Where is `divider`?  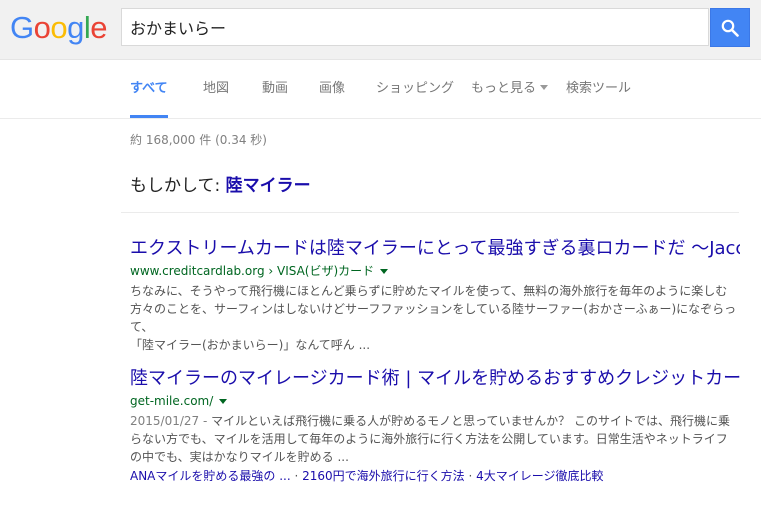 divider is located at coordinates (430, 212).